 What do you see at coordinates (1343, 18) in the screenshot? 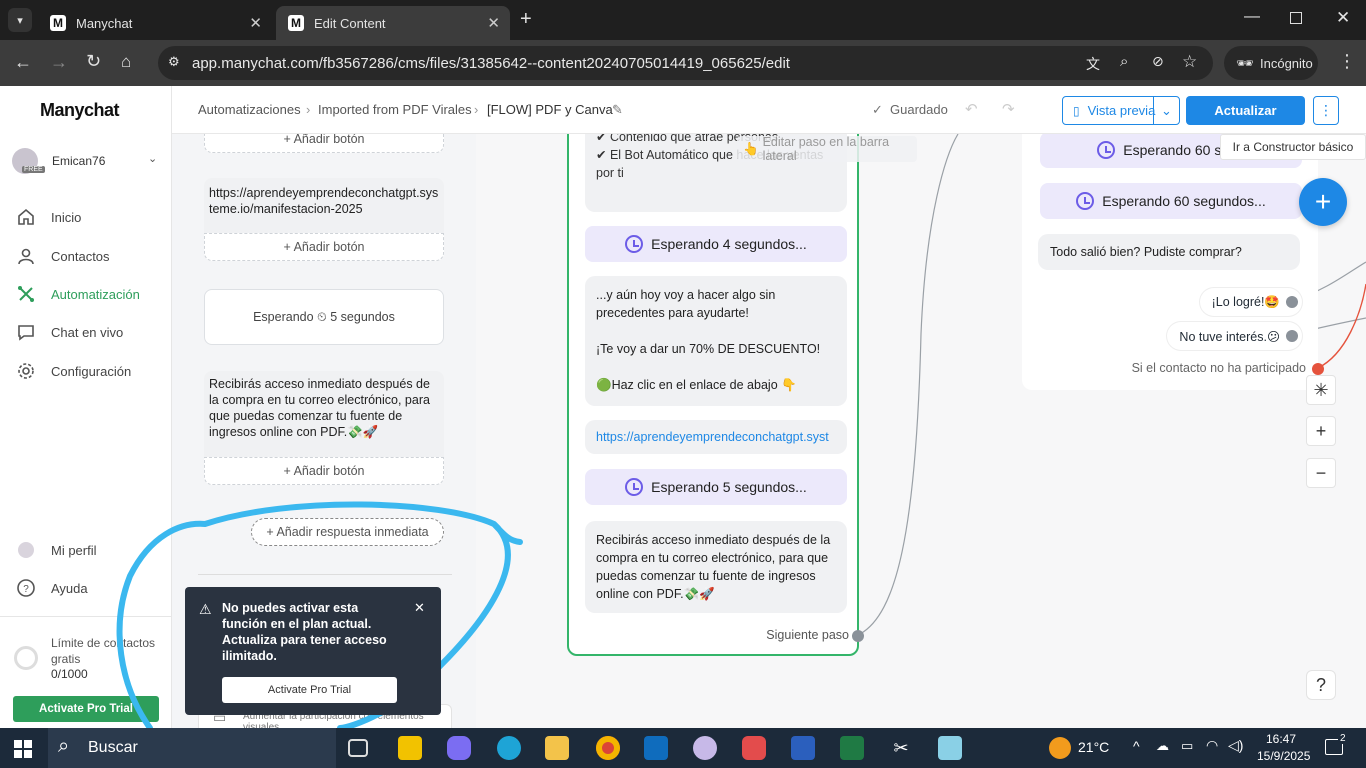
I see `close-window-icon: ✕` at bounding box center [1343, 18].